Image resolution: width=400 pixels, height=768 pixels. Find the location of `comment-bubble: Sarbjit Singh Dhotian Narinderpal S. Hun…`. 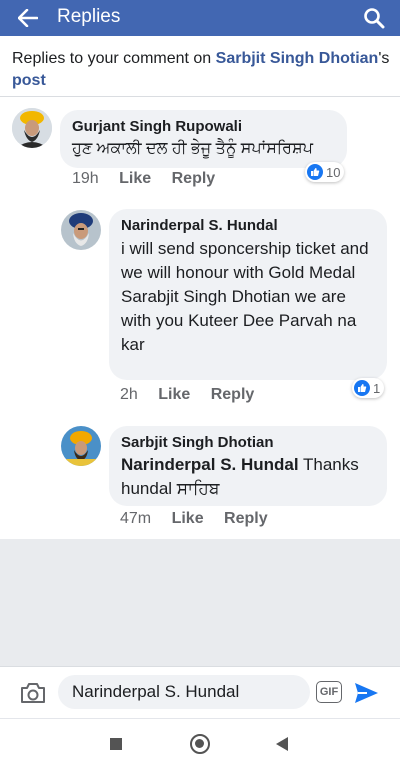

comment-bubble: Sarbjit Singh Dhotian Narinderpal S. Hun… is located at coordinates (248, 466).